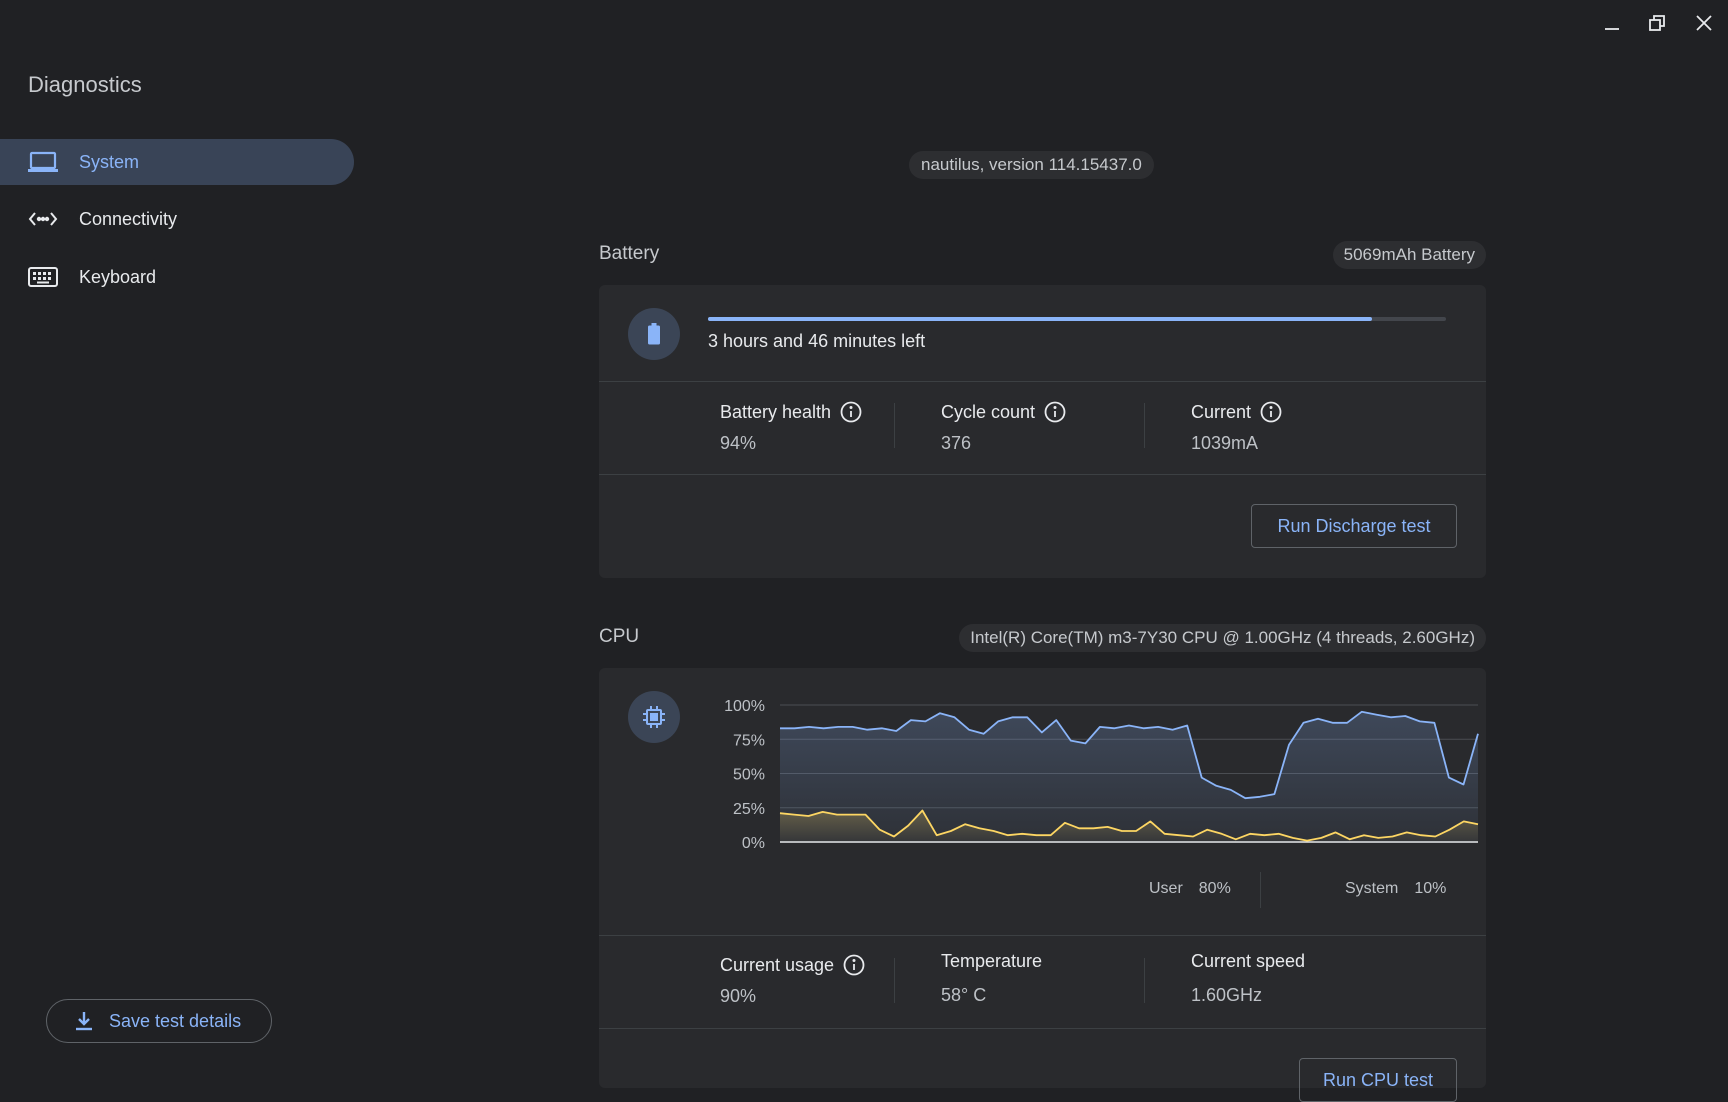 The image size is (1728, 1102). What do you see at coordinates (619, 636) in the screenshot?
I see `cpu-section-title: CPU` at bounding box center [619, 636].